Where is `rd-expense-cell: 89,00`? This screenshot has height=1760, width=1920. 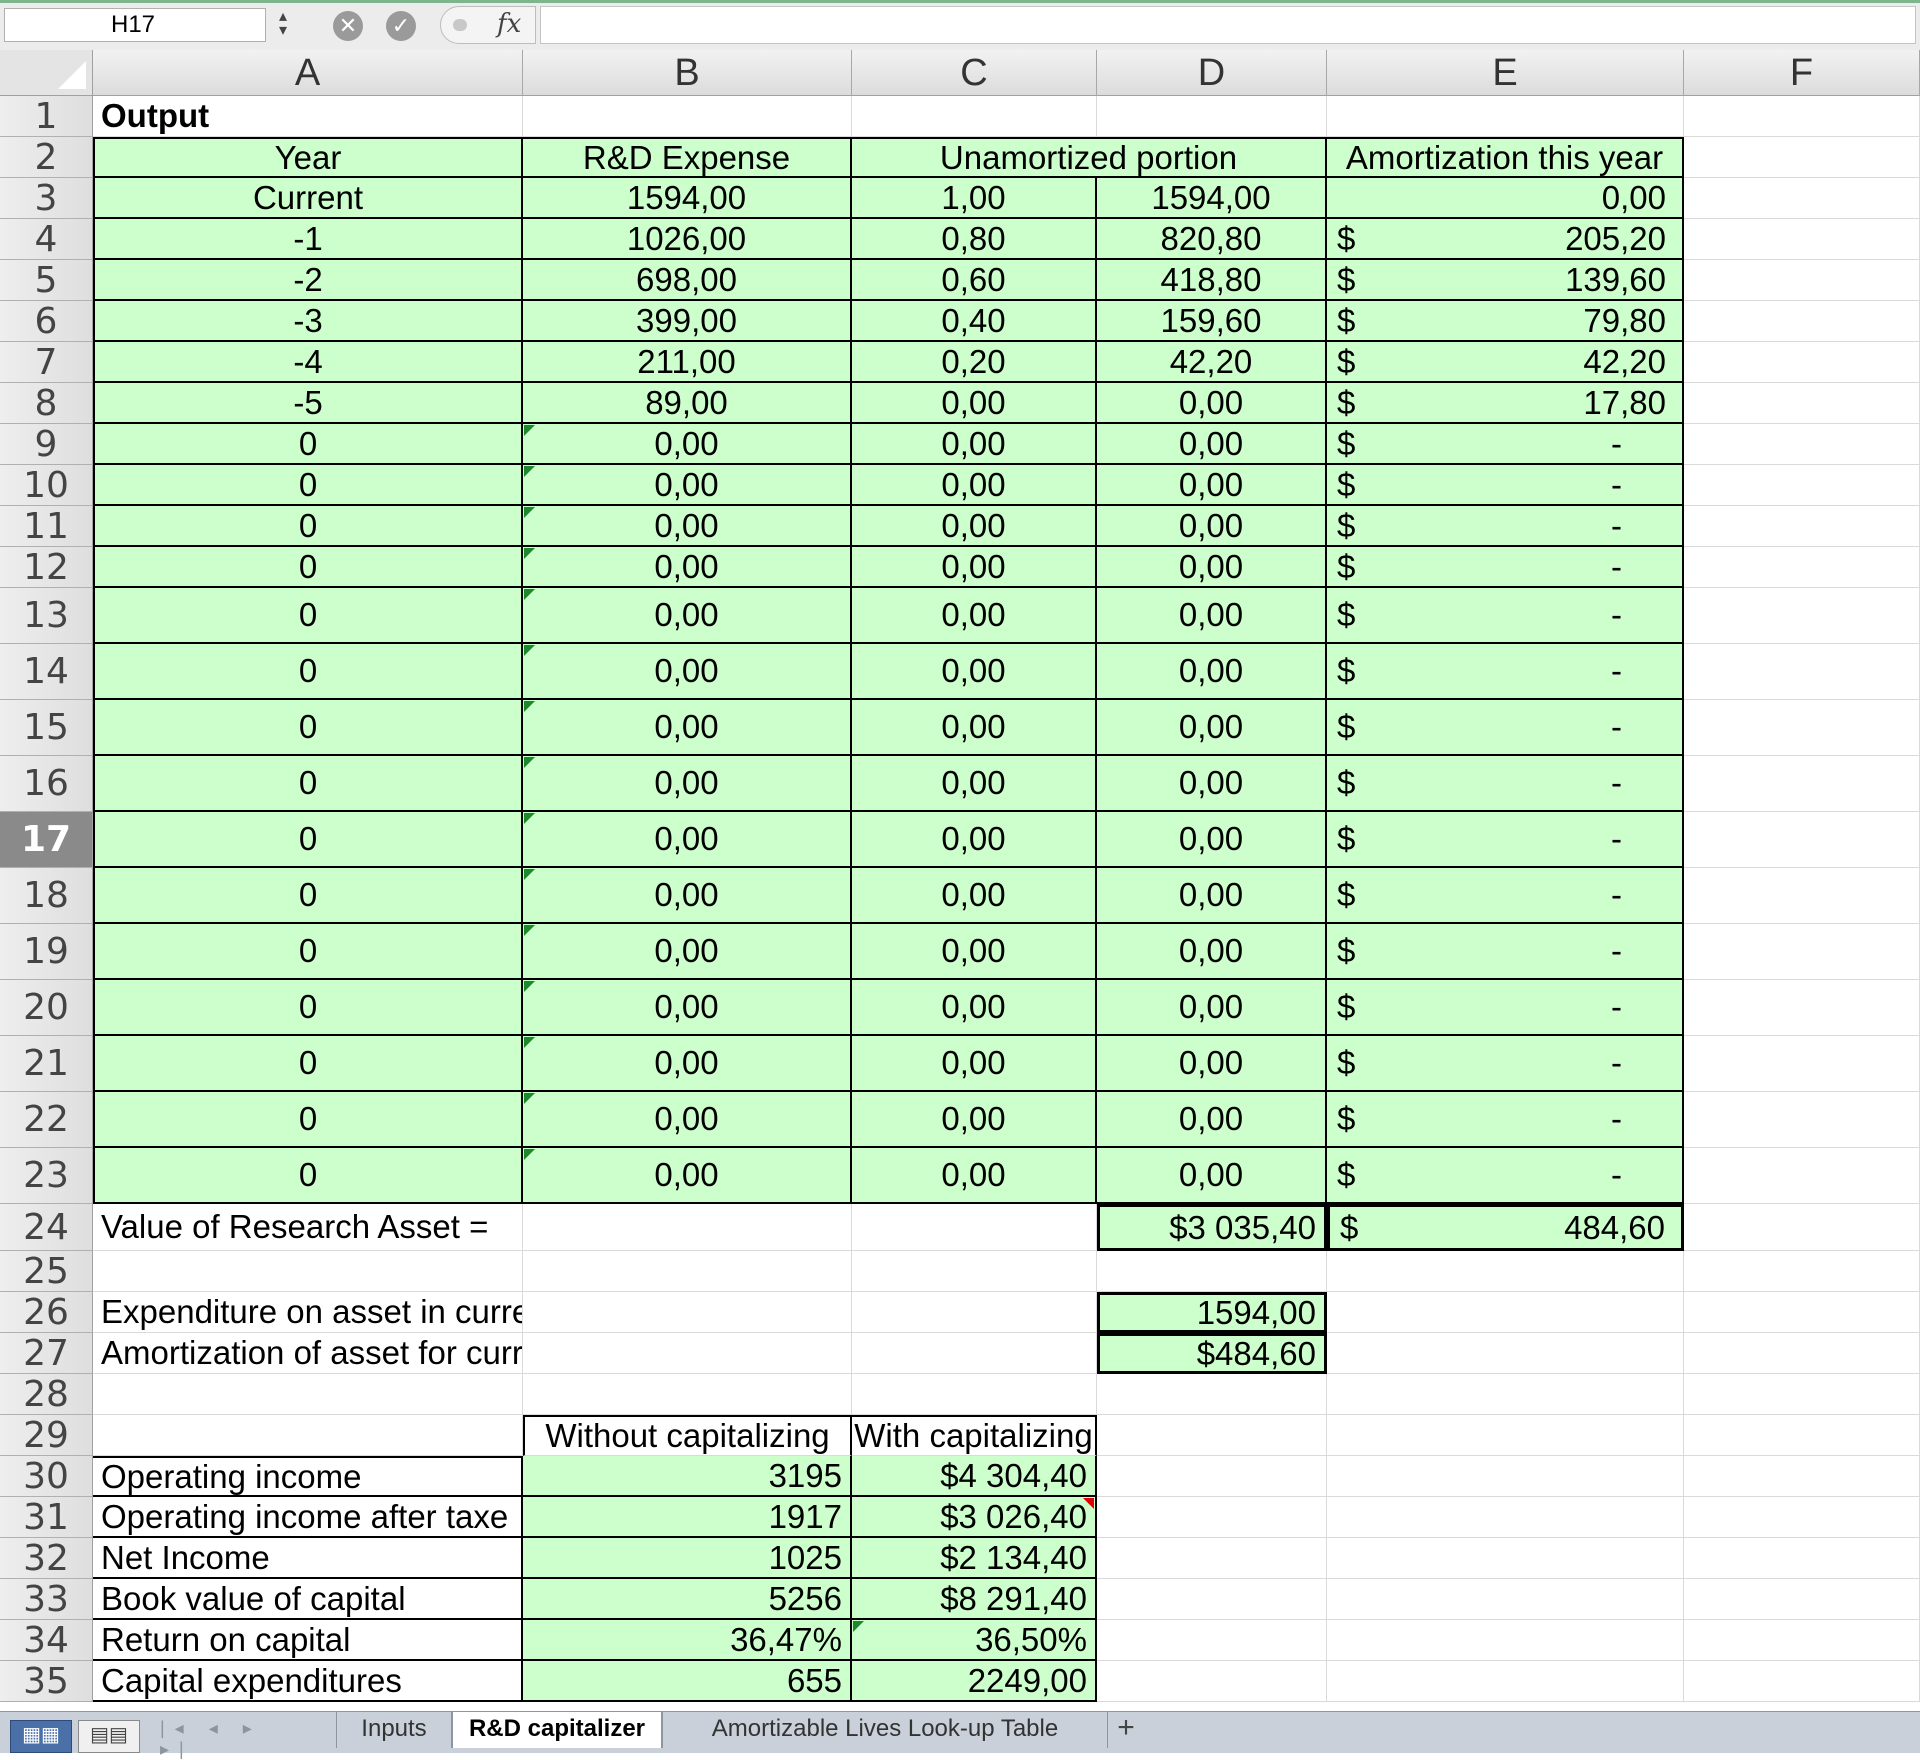
rd-expense-cell: 89,00 is located at coordinates (687, 403).